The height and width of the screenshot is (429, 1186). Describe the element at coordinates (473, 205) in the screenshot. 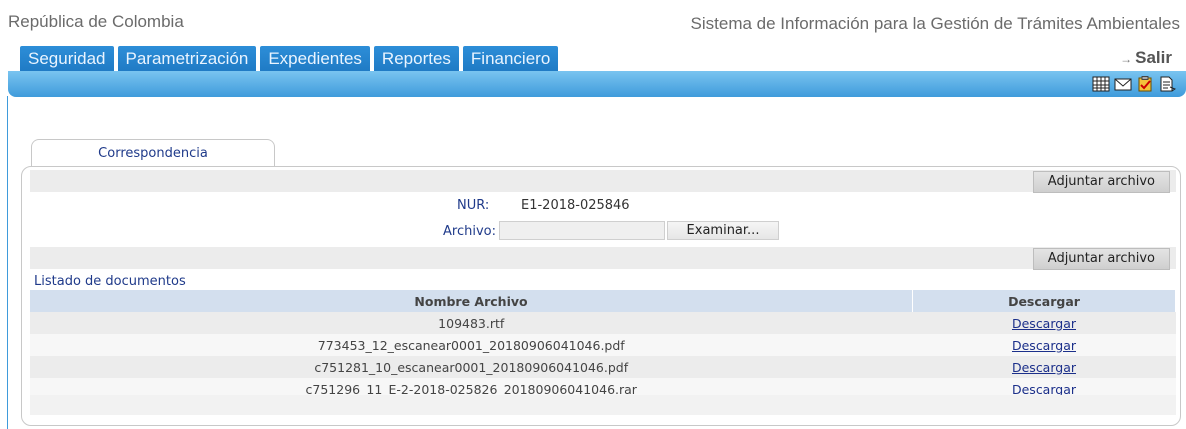

I see `nur-label: NUR:` at that location.